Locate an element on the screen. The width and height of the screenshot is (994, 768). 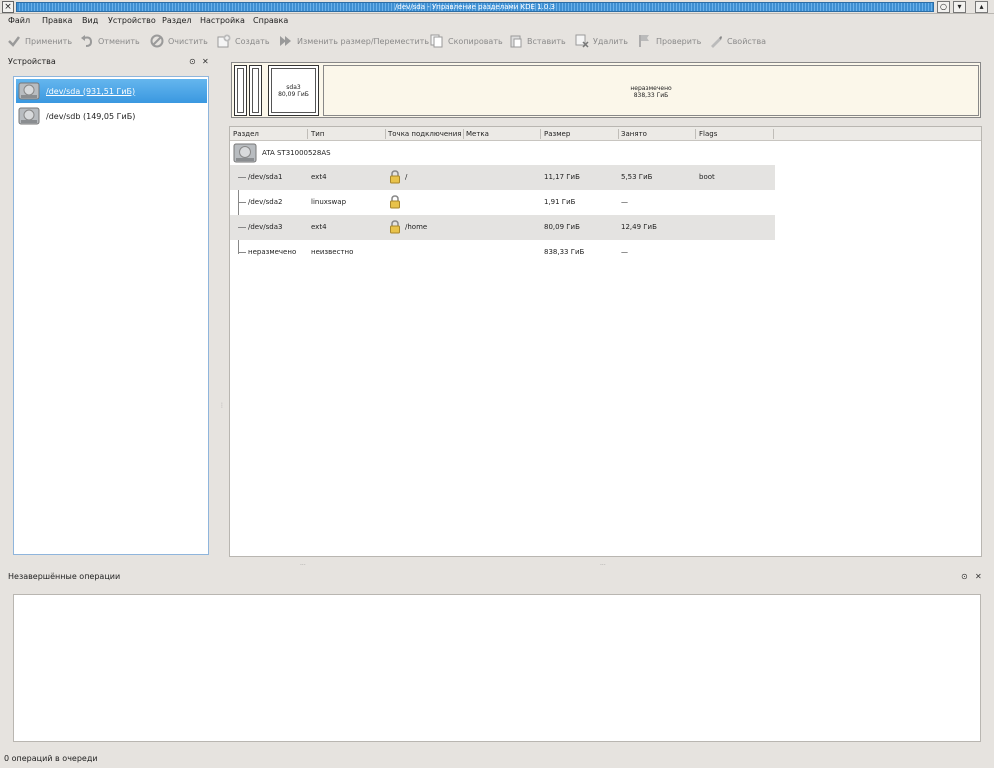
cell-type: linuxswap is located at coordinates (329, 202).